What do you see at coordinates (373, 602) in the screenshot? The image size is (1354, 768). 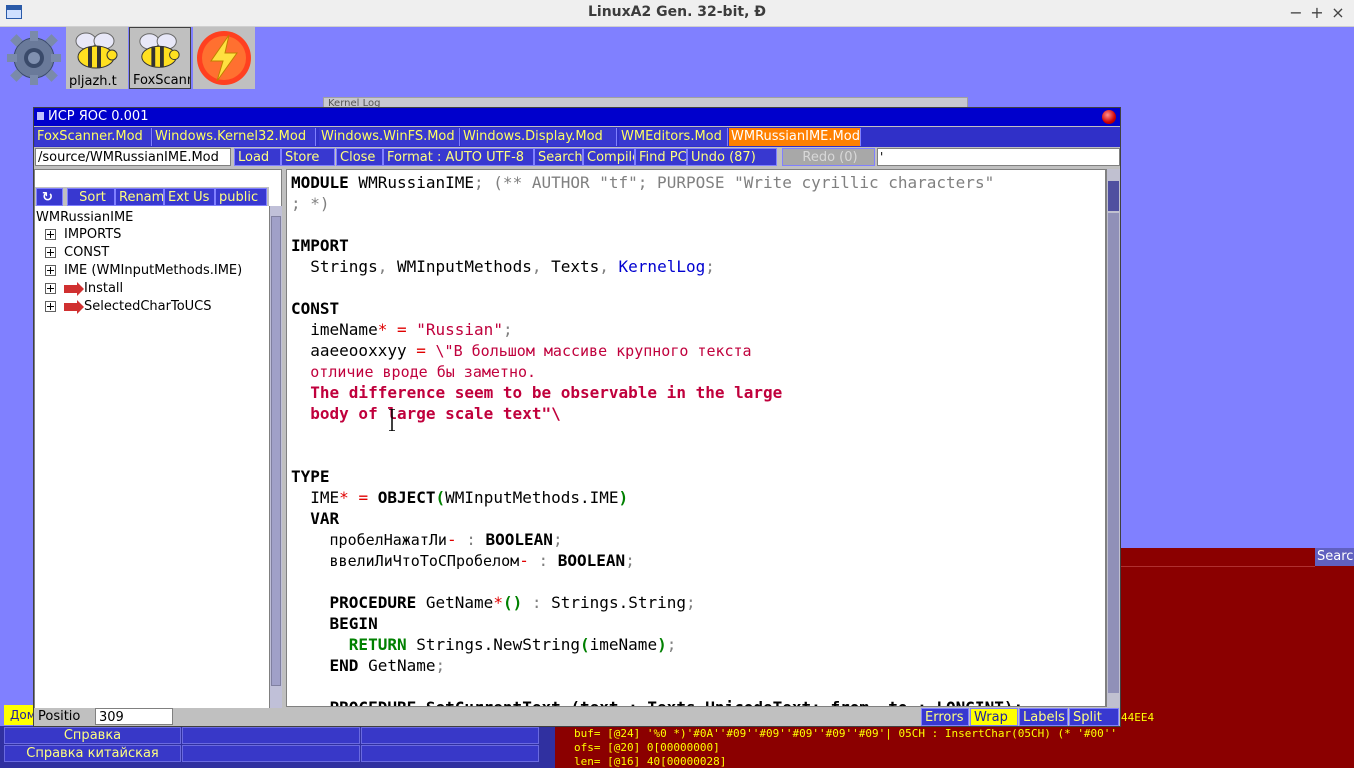 I see `keyword: PROCEDURE` at bounding box center [373, 602].